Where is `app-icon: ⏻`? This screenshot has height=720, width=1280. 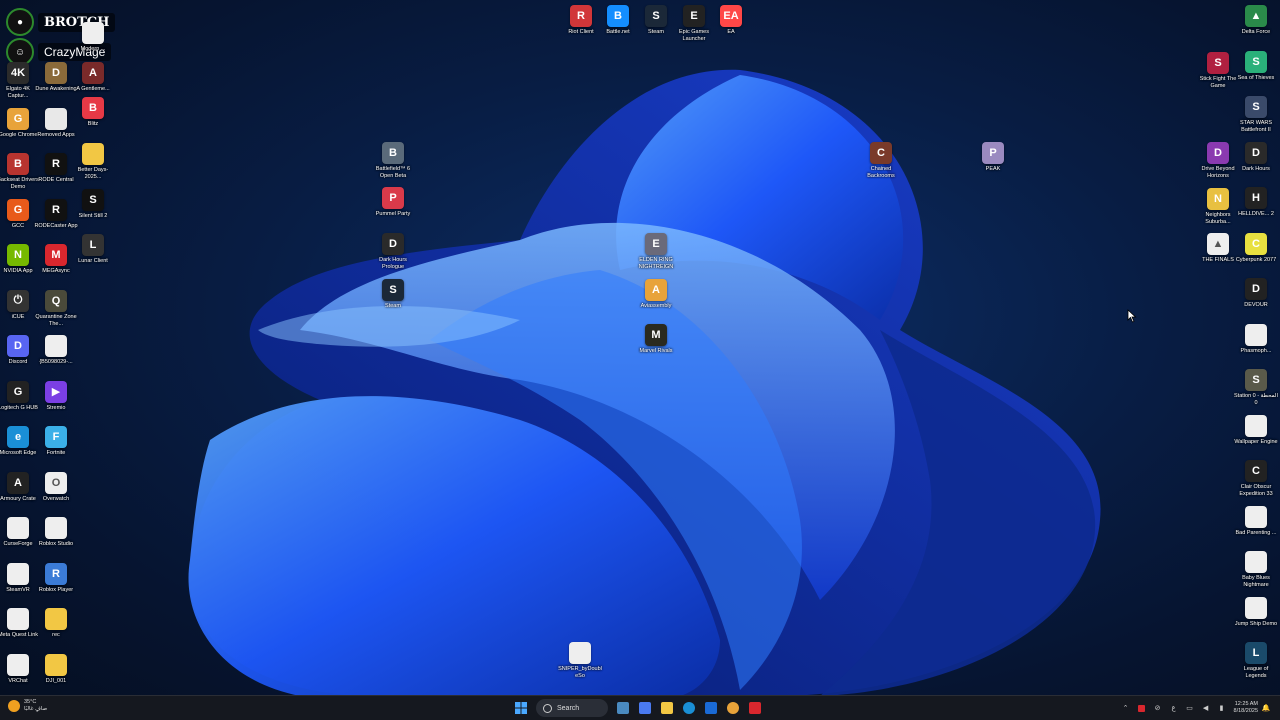 app-icon: ⏻ is located at coordinates (18, 300).